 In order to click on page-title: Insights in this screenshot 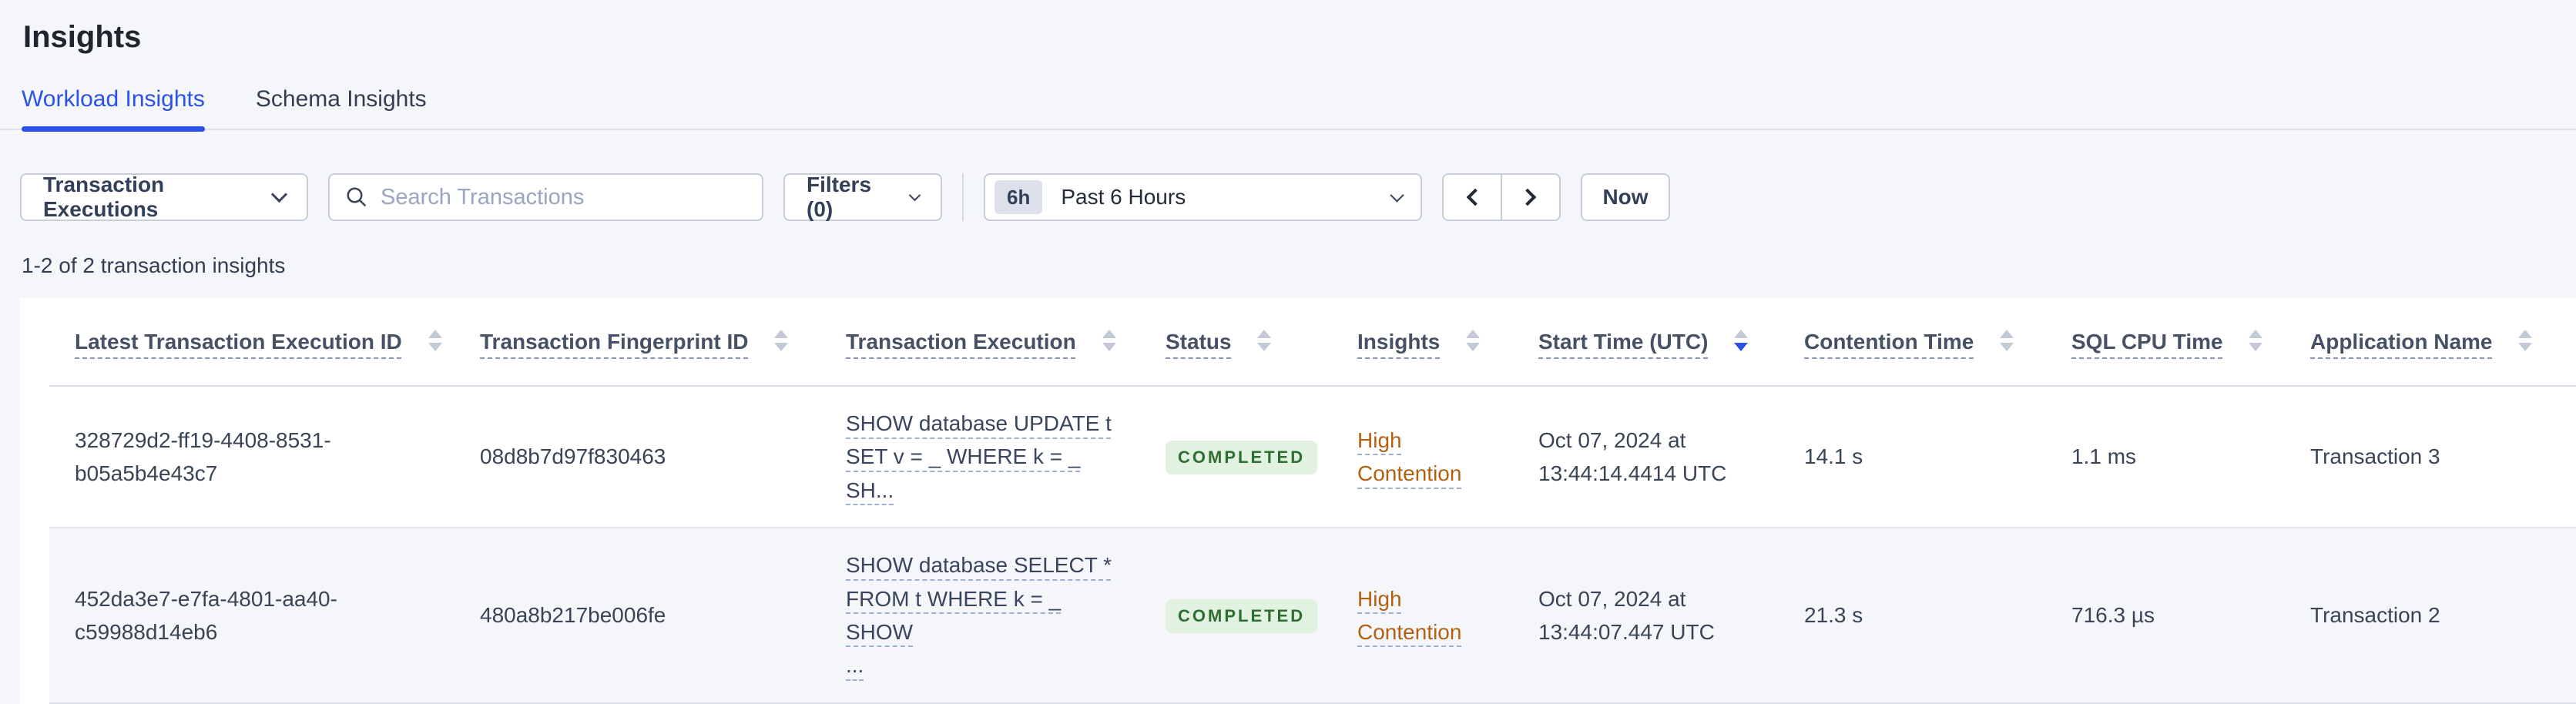, I will do `click(82, 37)`.